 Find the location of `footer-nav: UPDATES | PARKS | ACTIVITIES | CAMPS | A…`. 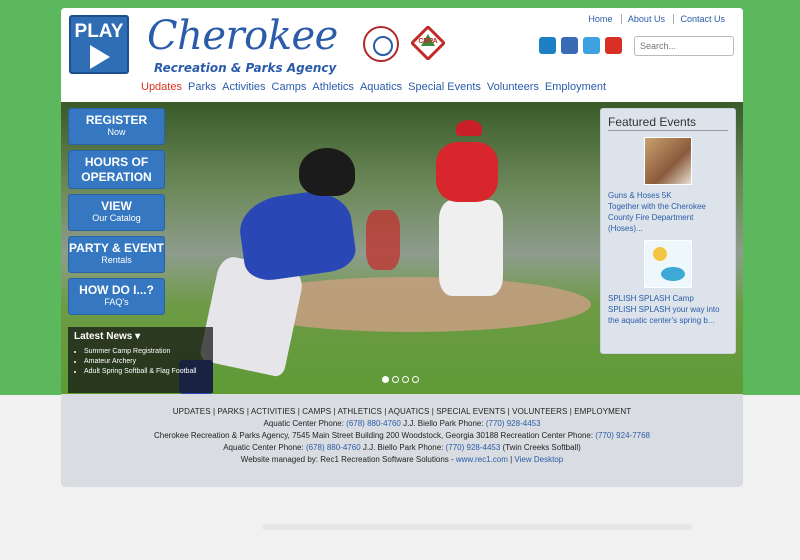

footer-nav: UPDATES | PARKS | ACTIVITIES | CAMPS | A… is located at coordinates (402, 411).